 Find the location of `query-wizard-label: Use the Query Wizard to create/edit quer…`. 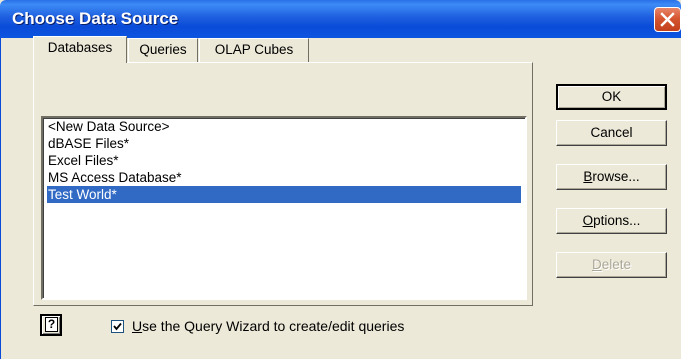

query-wizard-label: Use the Query Wizard to create/edit quer… is located at coordinates (268, 326).